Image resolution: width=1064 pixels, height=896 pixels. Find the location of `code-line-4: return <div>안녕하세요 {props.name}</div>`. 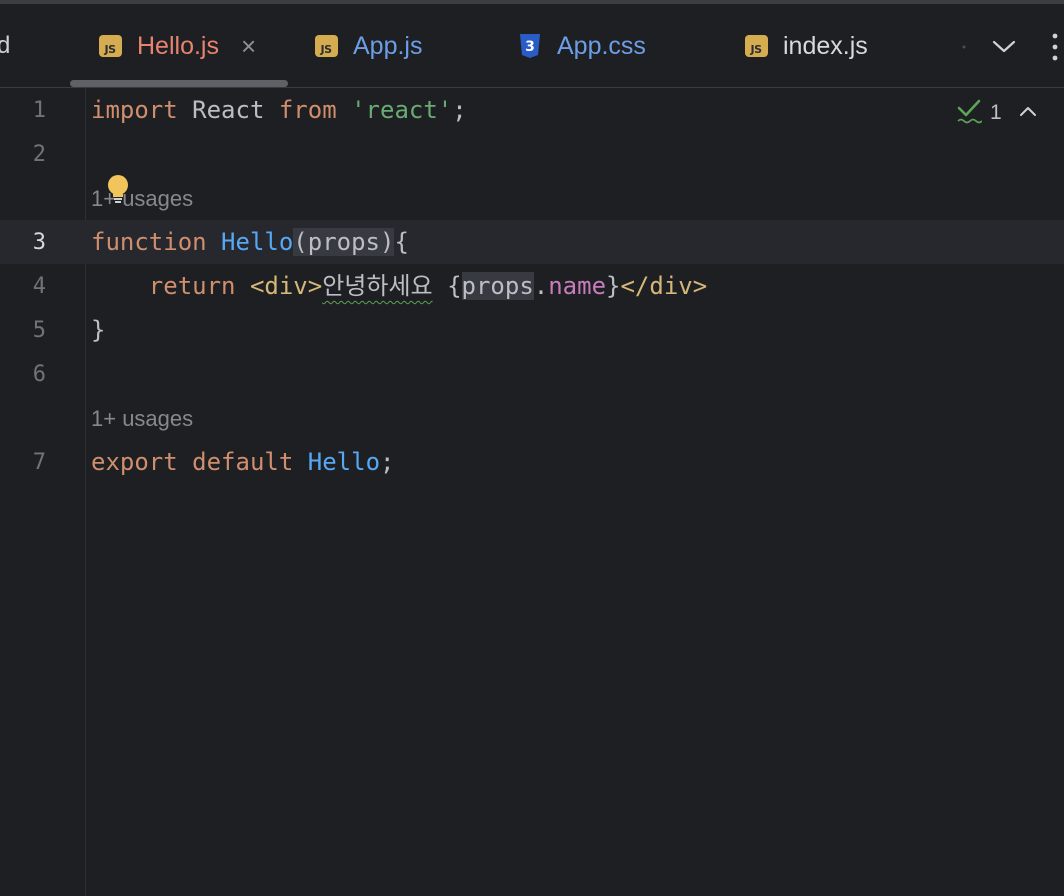

code-line-4: return <div>안녕하세요 {props.name}</div> is located at coordinates (399, 286).